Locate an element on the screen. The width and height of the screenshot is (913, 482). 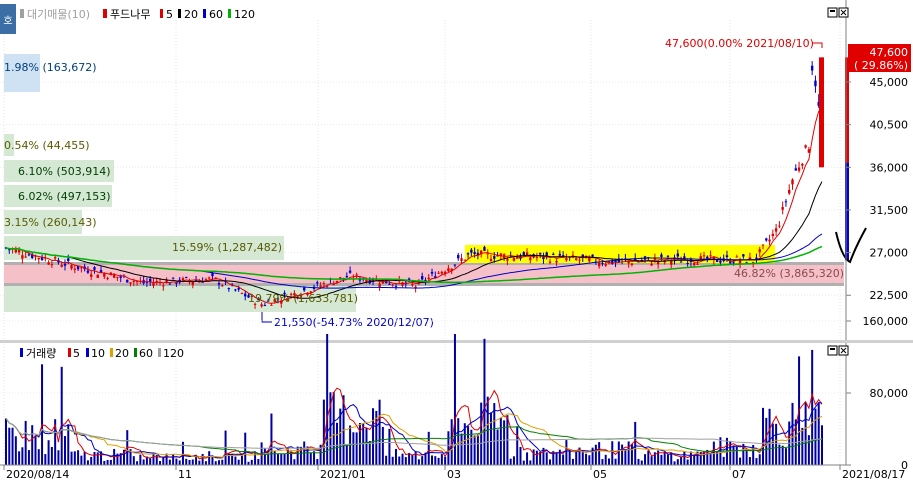
volume-axis-label: 160,000 is located at coordinates (886, 321).